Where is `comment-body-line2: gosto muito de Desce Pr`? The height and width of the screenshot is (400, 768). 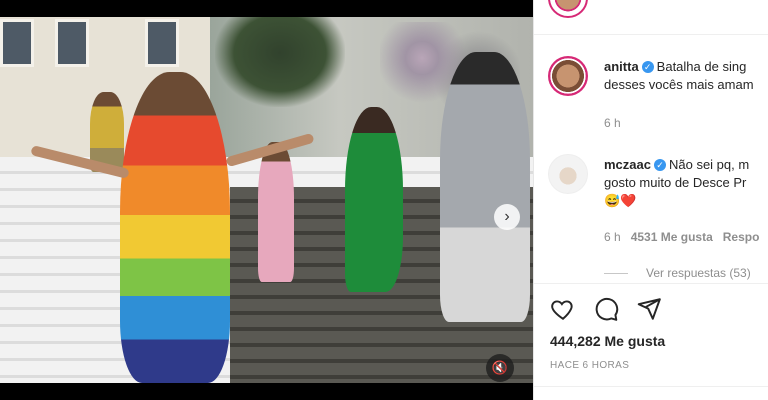
comment-body-line2: gosto muito de Desce Pr is located at coordinates (675, 182).